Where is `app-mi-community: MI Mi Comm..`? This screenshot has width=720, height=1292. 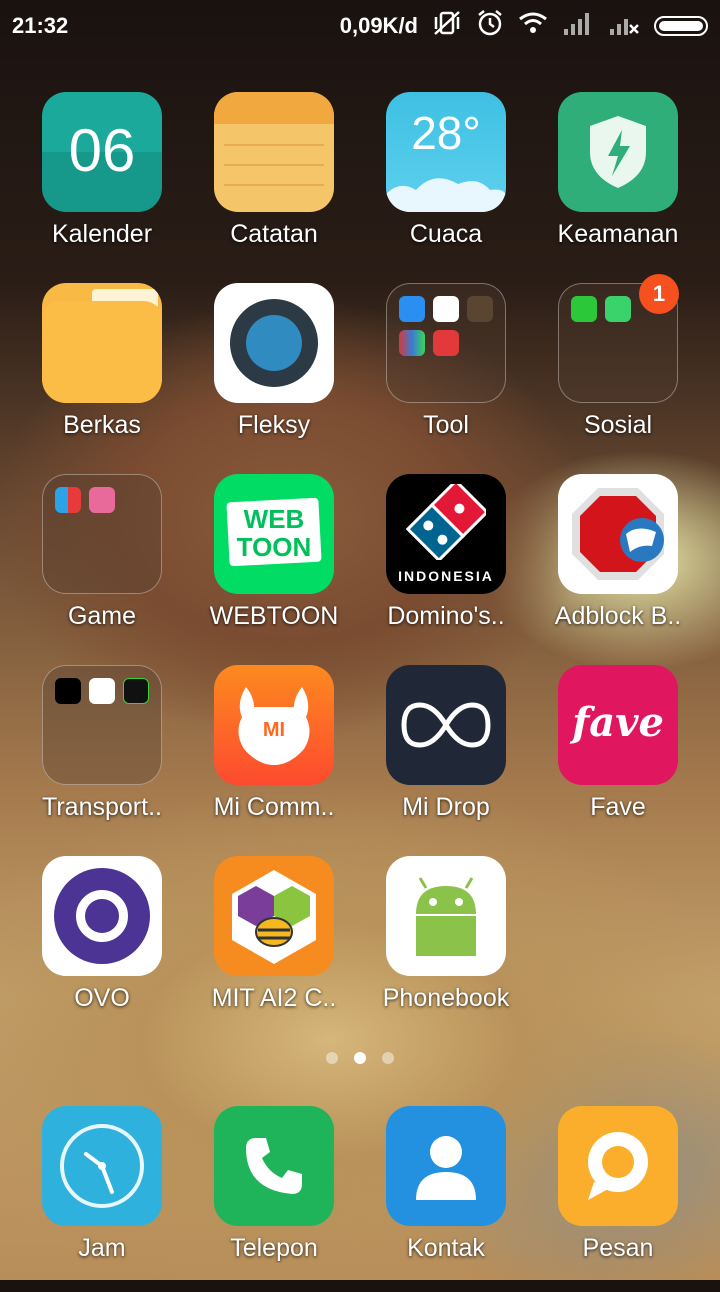 app-mi-community: MI Mi Comm.. is located at coordinates (274, 756).